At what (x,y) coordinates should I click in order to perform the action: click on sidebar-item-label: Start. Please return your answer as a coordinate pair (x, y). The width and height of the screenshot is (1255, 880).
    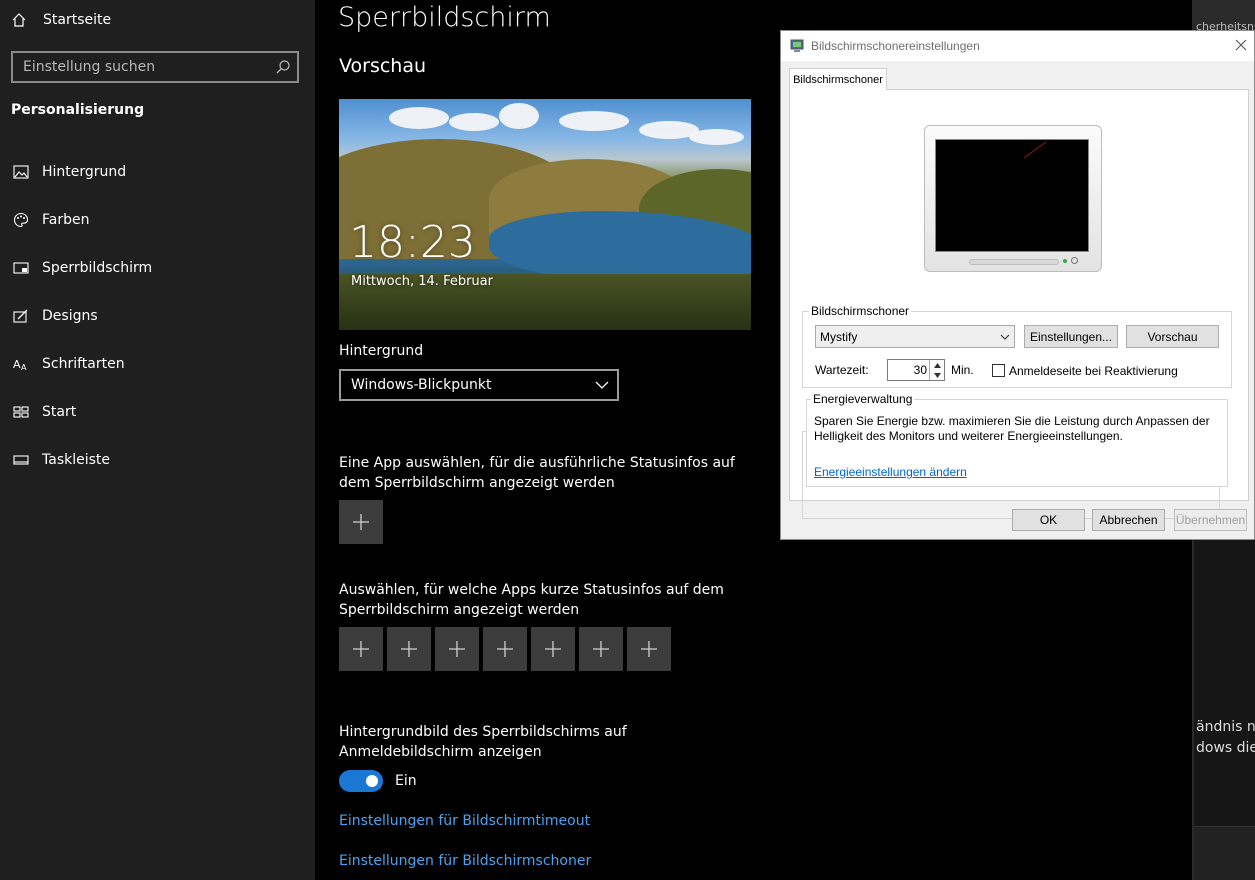
    Looking at the image, I should click on (59, 412).